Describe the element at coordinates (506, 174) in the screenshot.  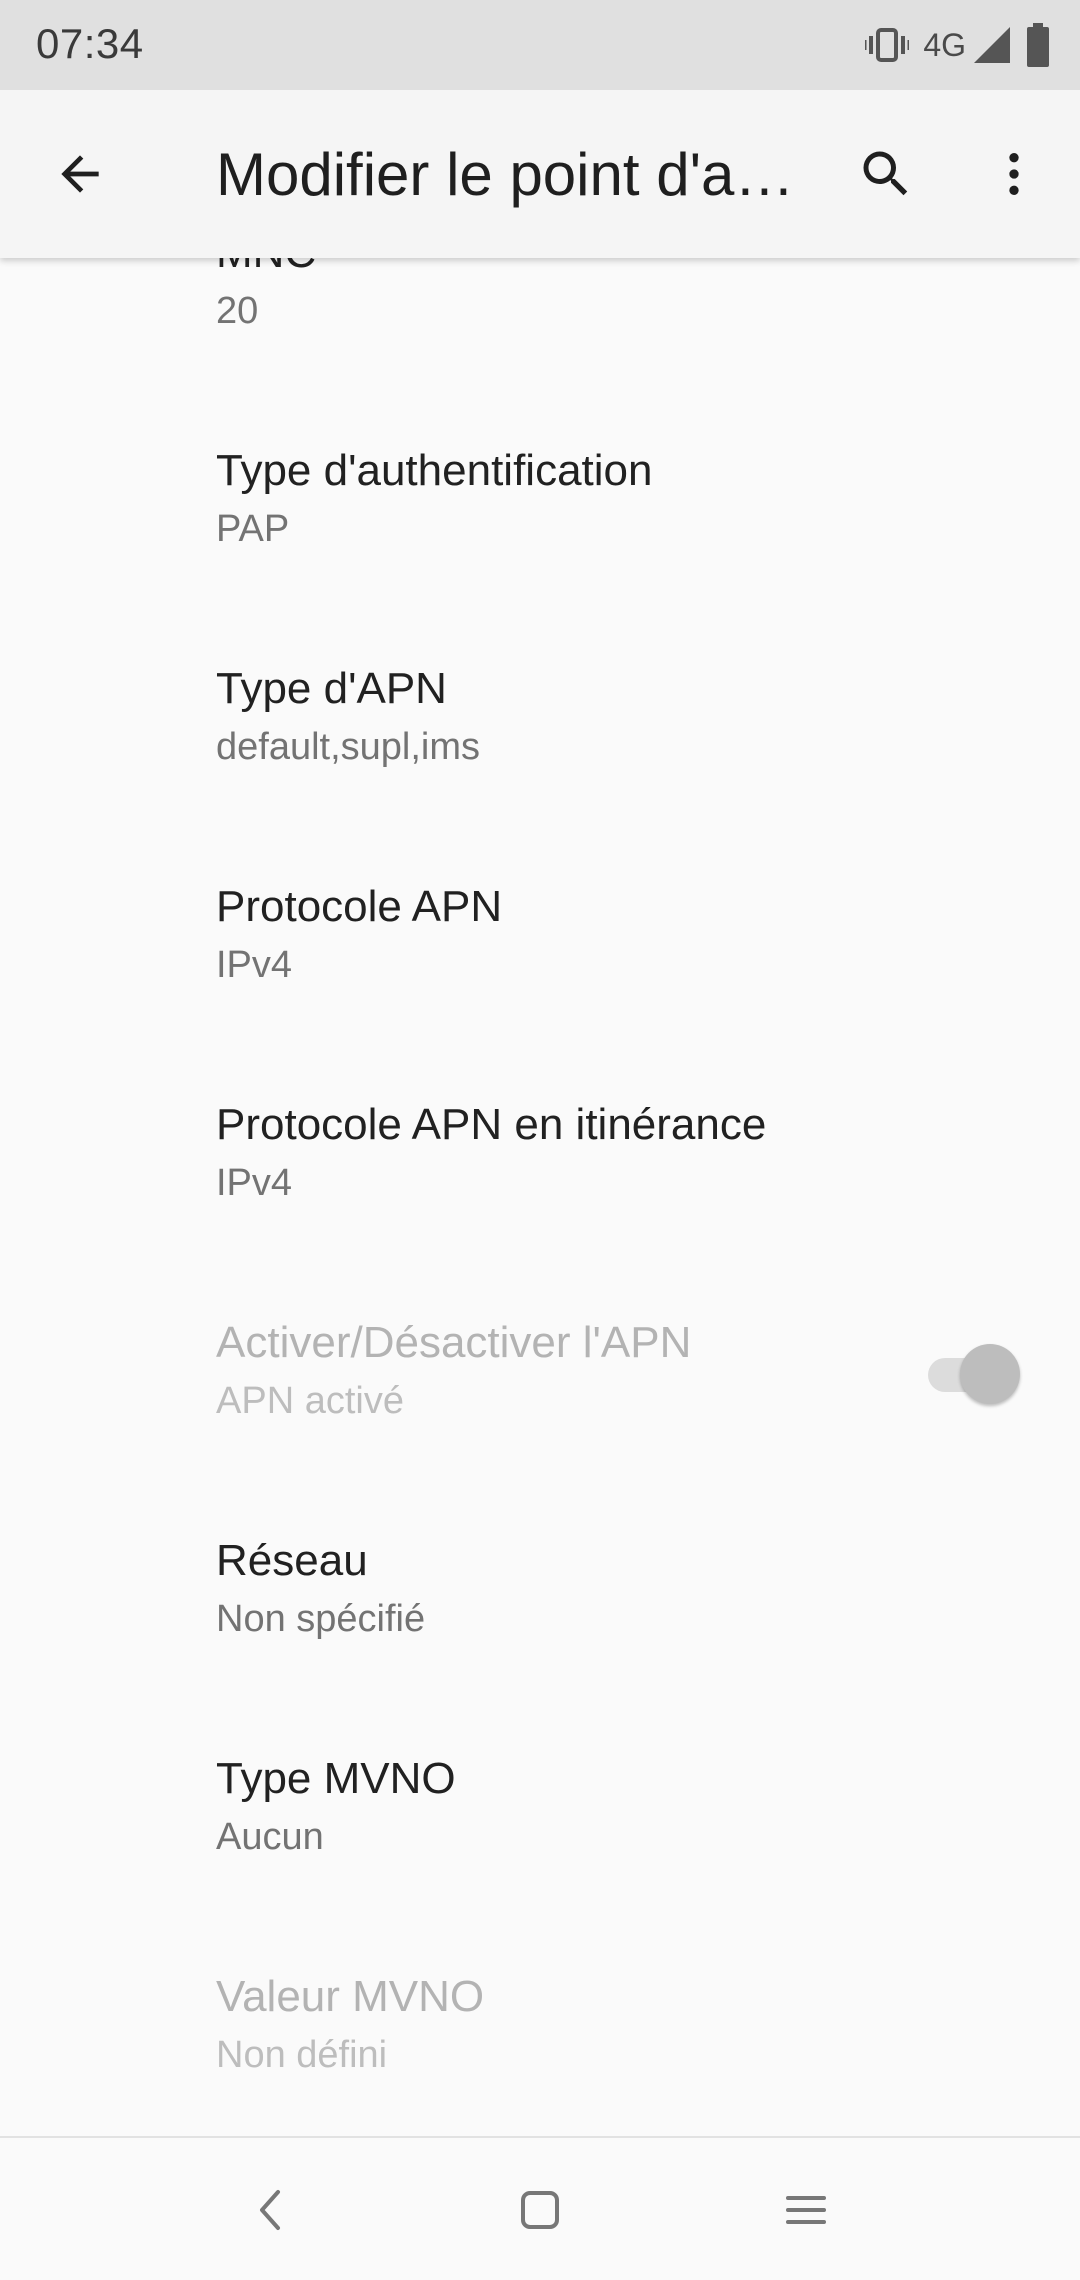
I see `page-title: Modifier le point d'accès` at that location.